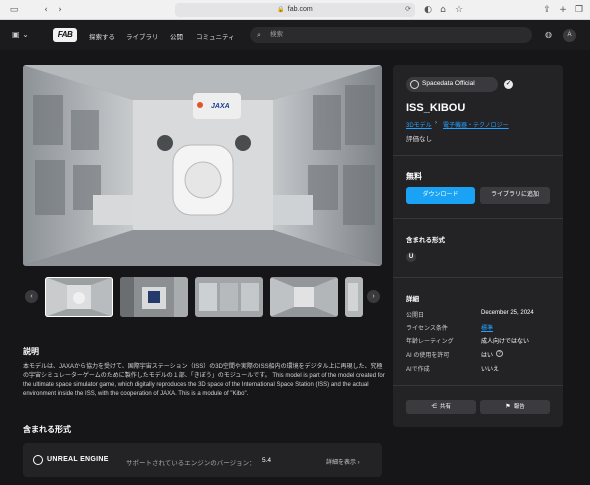 This screenshot has width=590, height=485. I want to click on breadcrumb-3d-models: 3Dモデル, so click(419, 124).